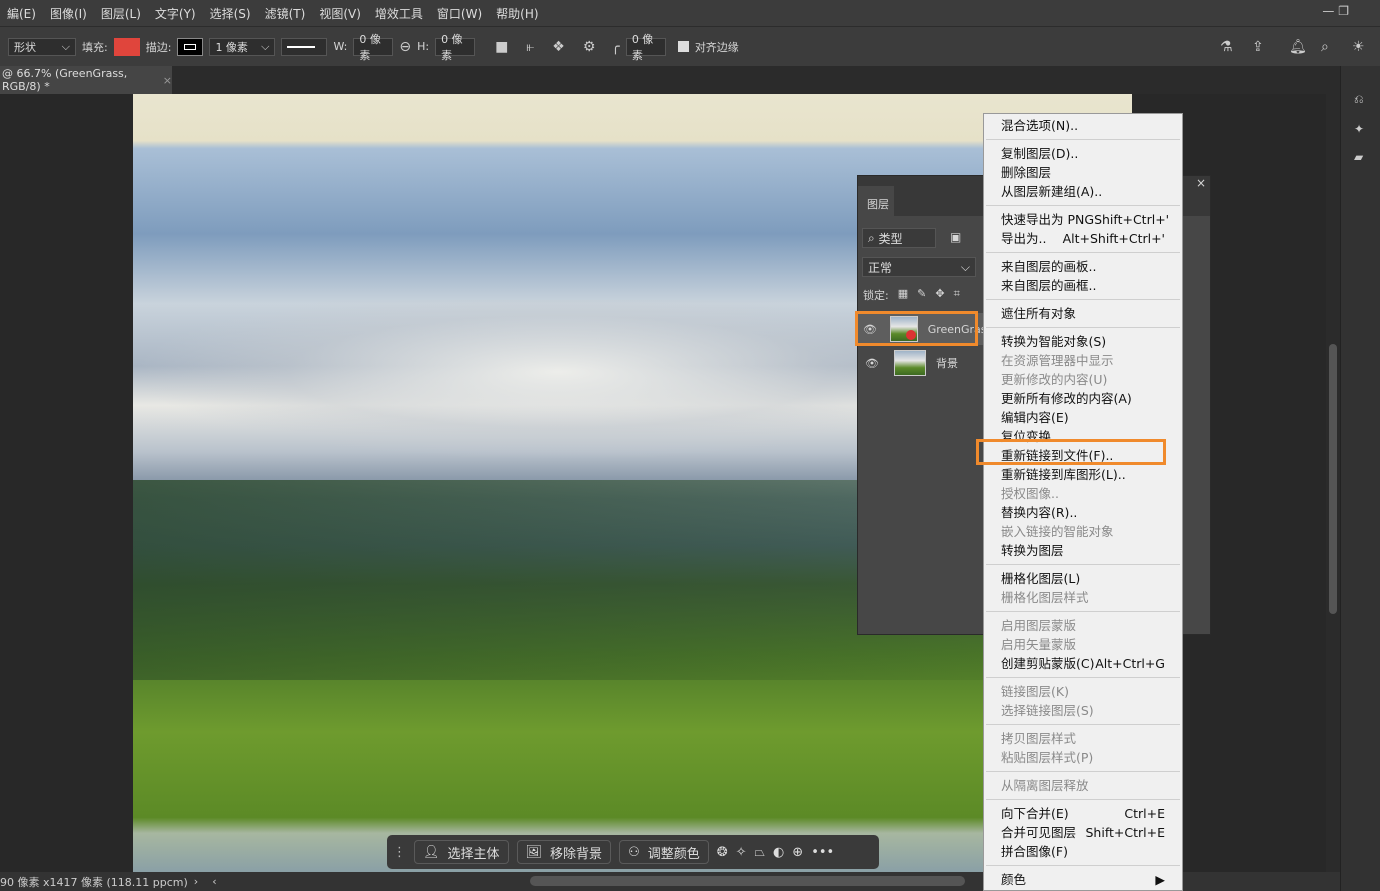  I want to click on menu-item-label: 粘贴图层样式(P), so click(1047, 757).